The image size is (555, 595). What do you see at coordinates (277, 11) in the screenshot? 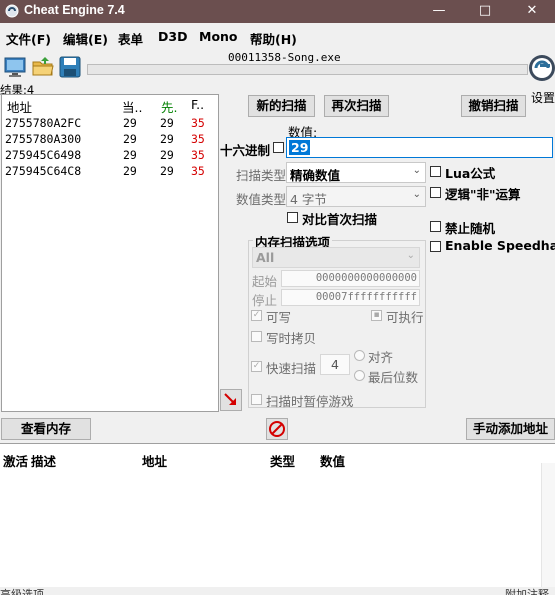
I see `title-bar: Cheat Engine 7.4 — □ ✕` at bounding box center [277, 11].